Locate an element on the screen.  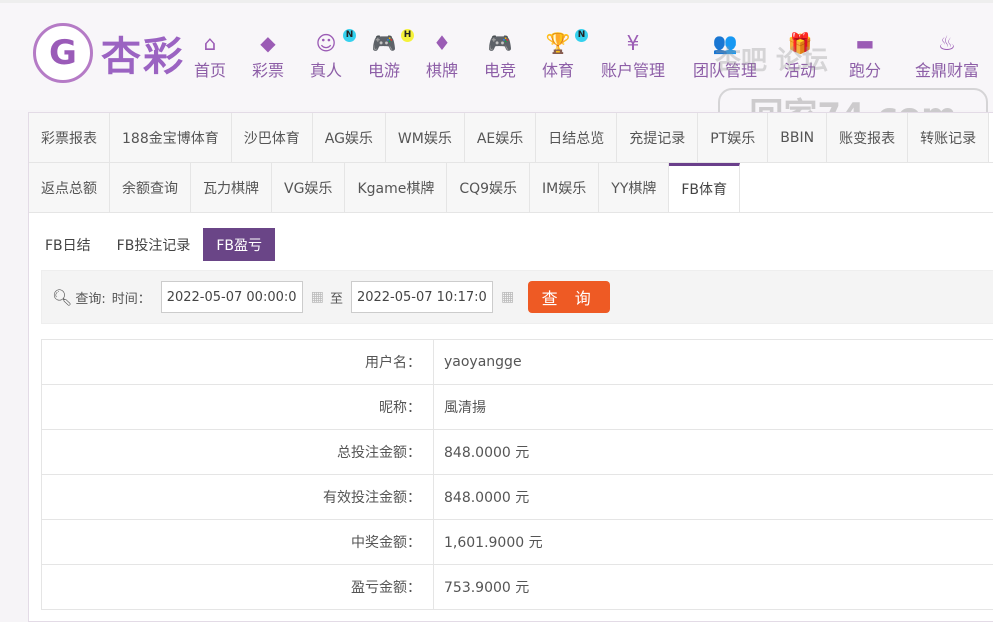
row-value: yaoyangge is located at coordinates (713, 362).